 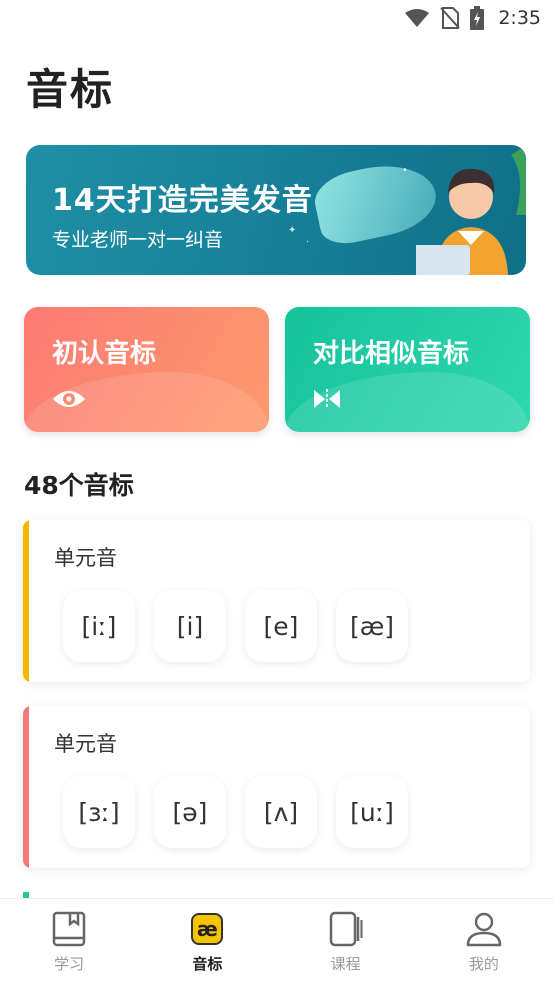 What do you see at coordinates (372, 812) in the screenshot?
I see `phoneme-button: [uː]` at bounding box center [372, 812].